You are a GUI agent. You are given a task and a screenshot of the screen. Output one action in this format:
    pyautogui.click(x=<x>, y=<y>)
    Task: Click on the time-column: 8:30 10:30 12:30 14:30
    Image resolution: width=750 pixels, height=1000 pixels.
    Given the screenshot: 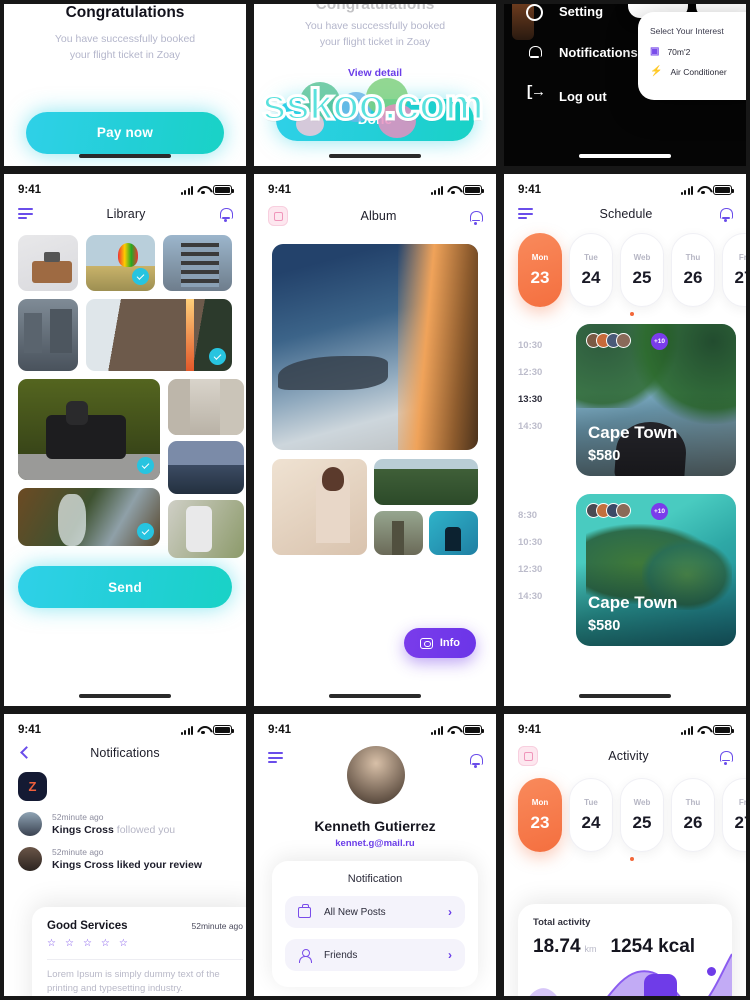 What is the action you would take?
    pyautogui.click(x=547, y=570)
    